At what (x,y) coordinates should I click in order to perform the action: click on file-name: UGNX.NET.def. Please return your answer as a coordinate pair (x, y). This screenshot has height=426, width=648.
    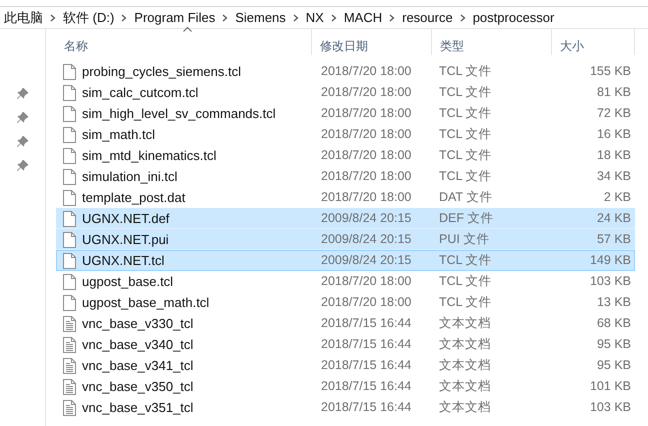
    Looking at the image, I should click on (126, 219).